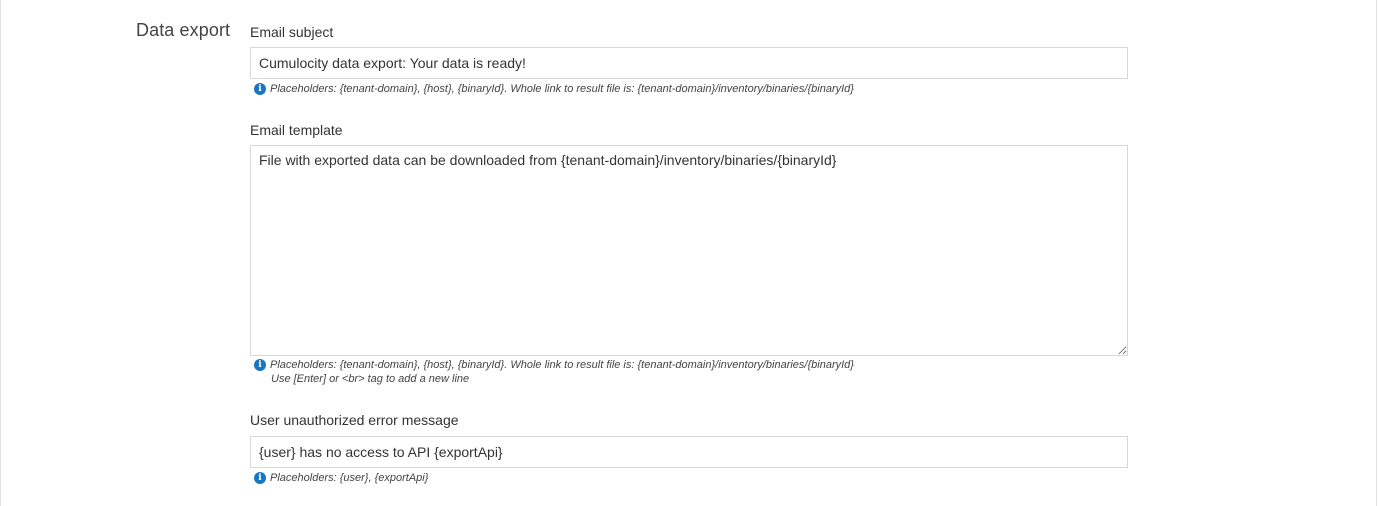 This screenshot has height=506, width=1378. What do you see at coordinates (349, 478) in the screenshot?
I see `unauthorized-message-help-text: Placeholders: {user}, {exportApi}` at bounding box center [349, 478].